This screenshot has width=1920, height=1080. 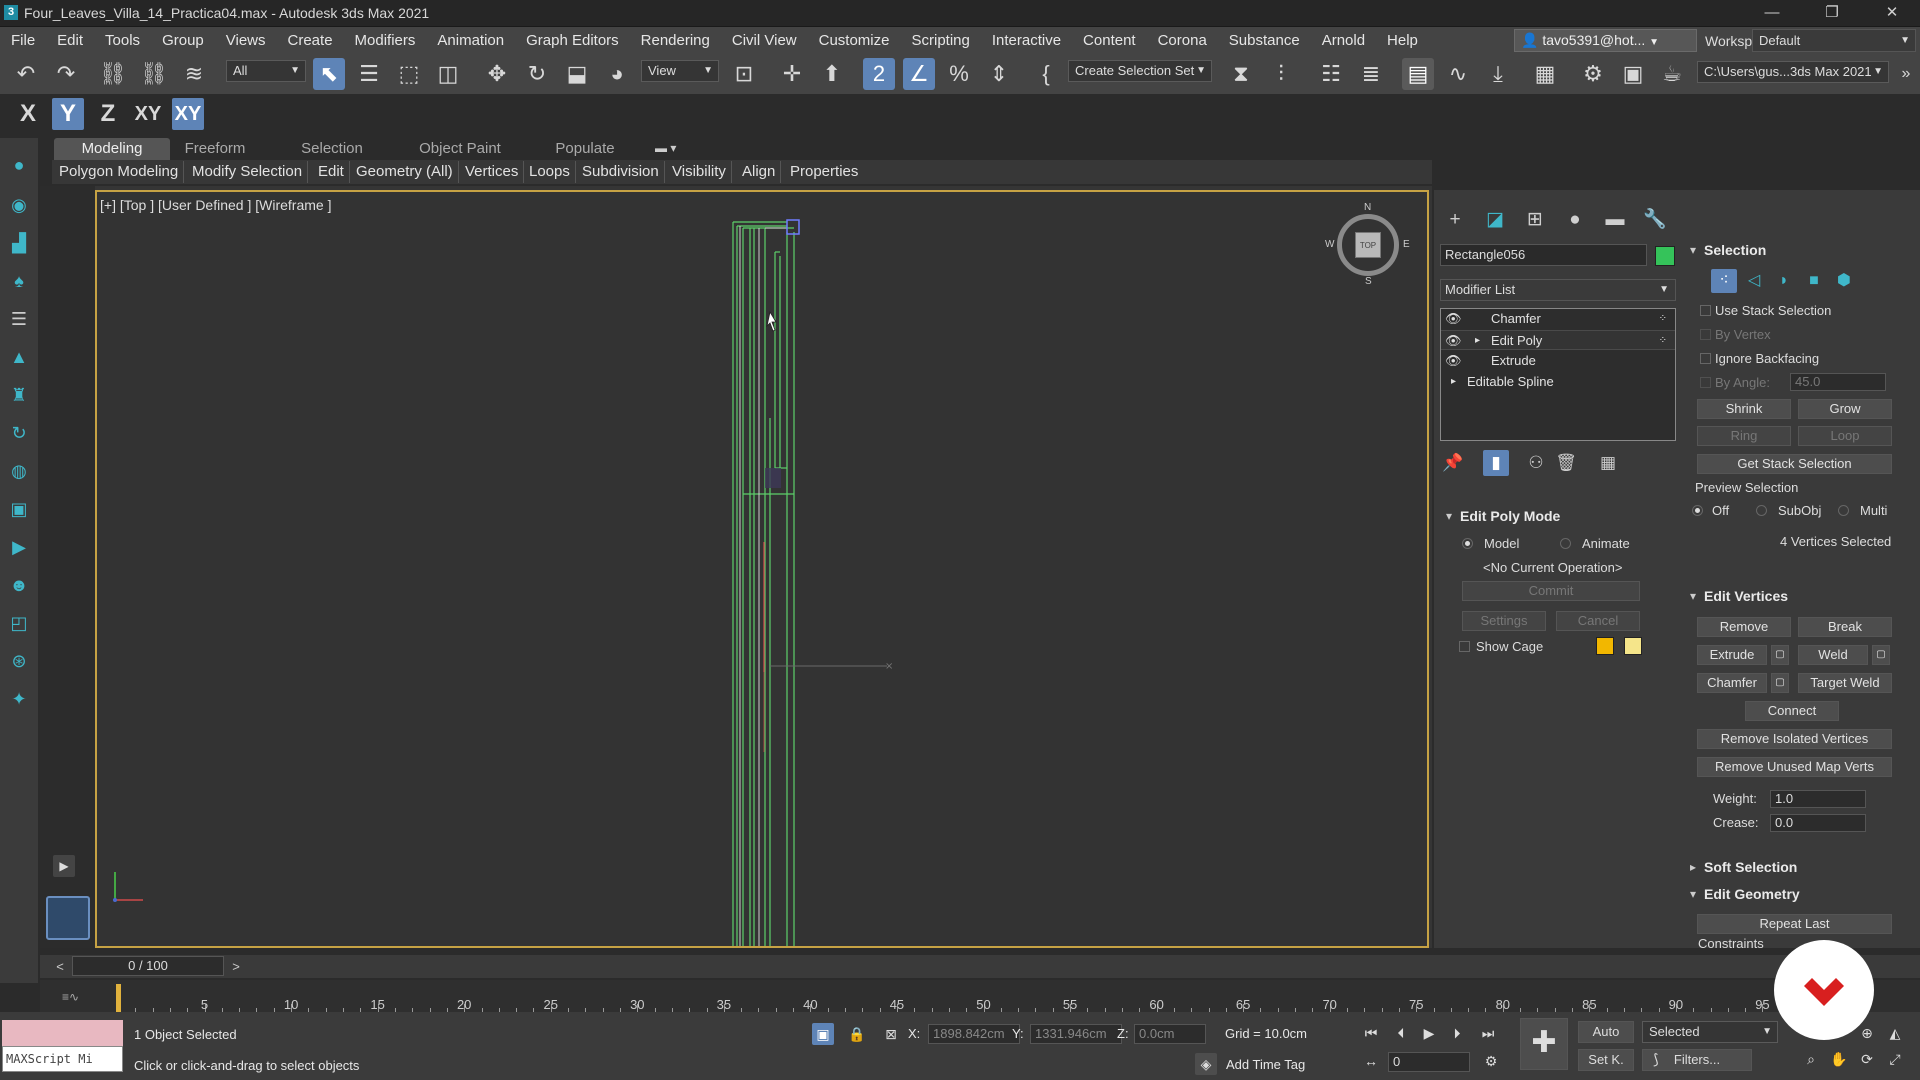 I want to click on ignore-backfacing-checkbox, so click(x=1705, y=358).